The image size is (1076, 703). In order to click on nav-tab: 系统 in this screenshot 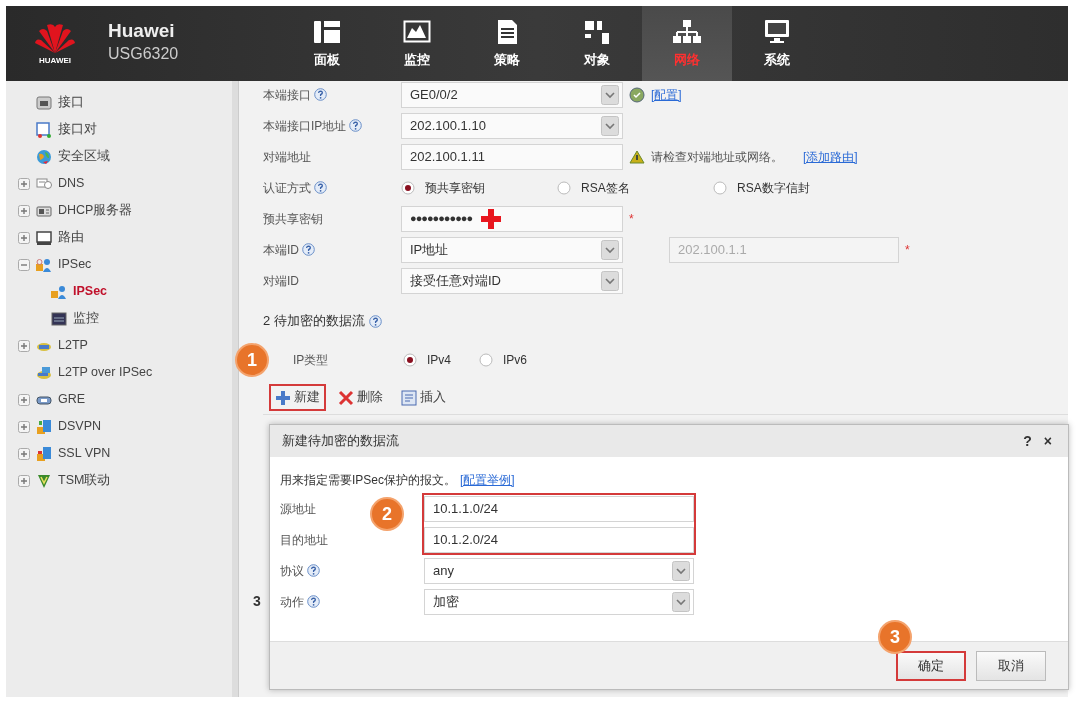, I will do `click(777, 43)`.